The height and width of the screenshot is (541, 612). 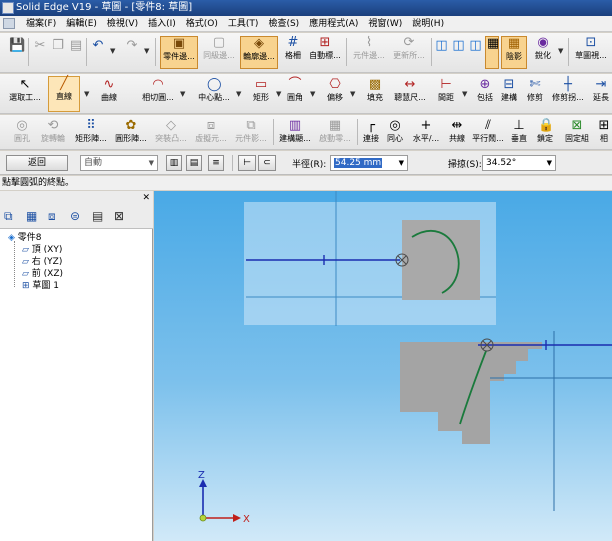 I want to click on offset-button: ⎔ 偏移, so click(x=335, y=94).